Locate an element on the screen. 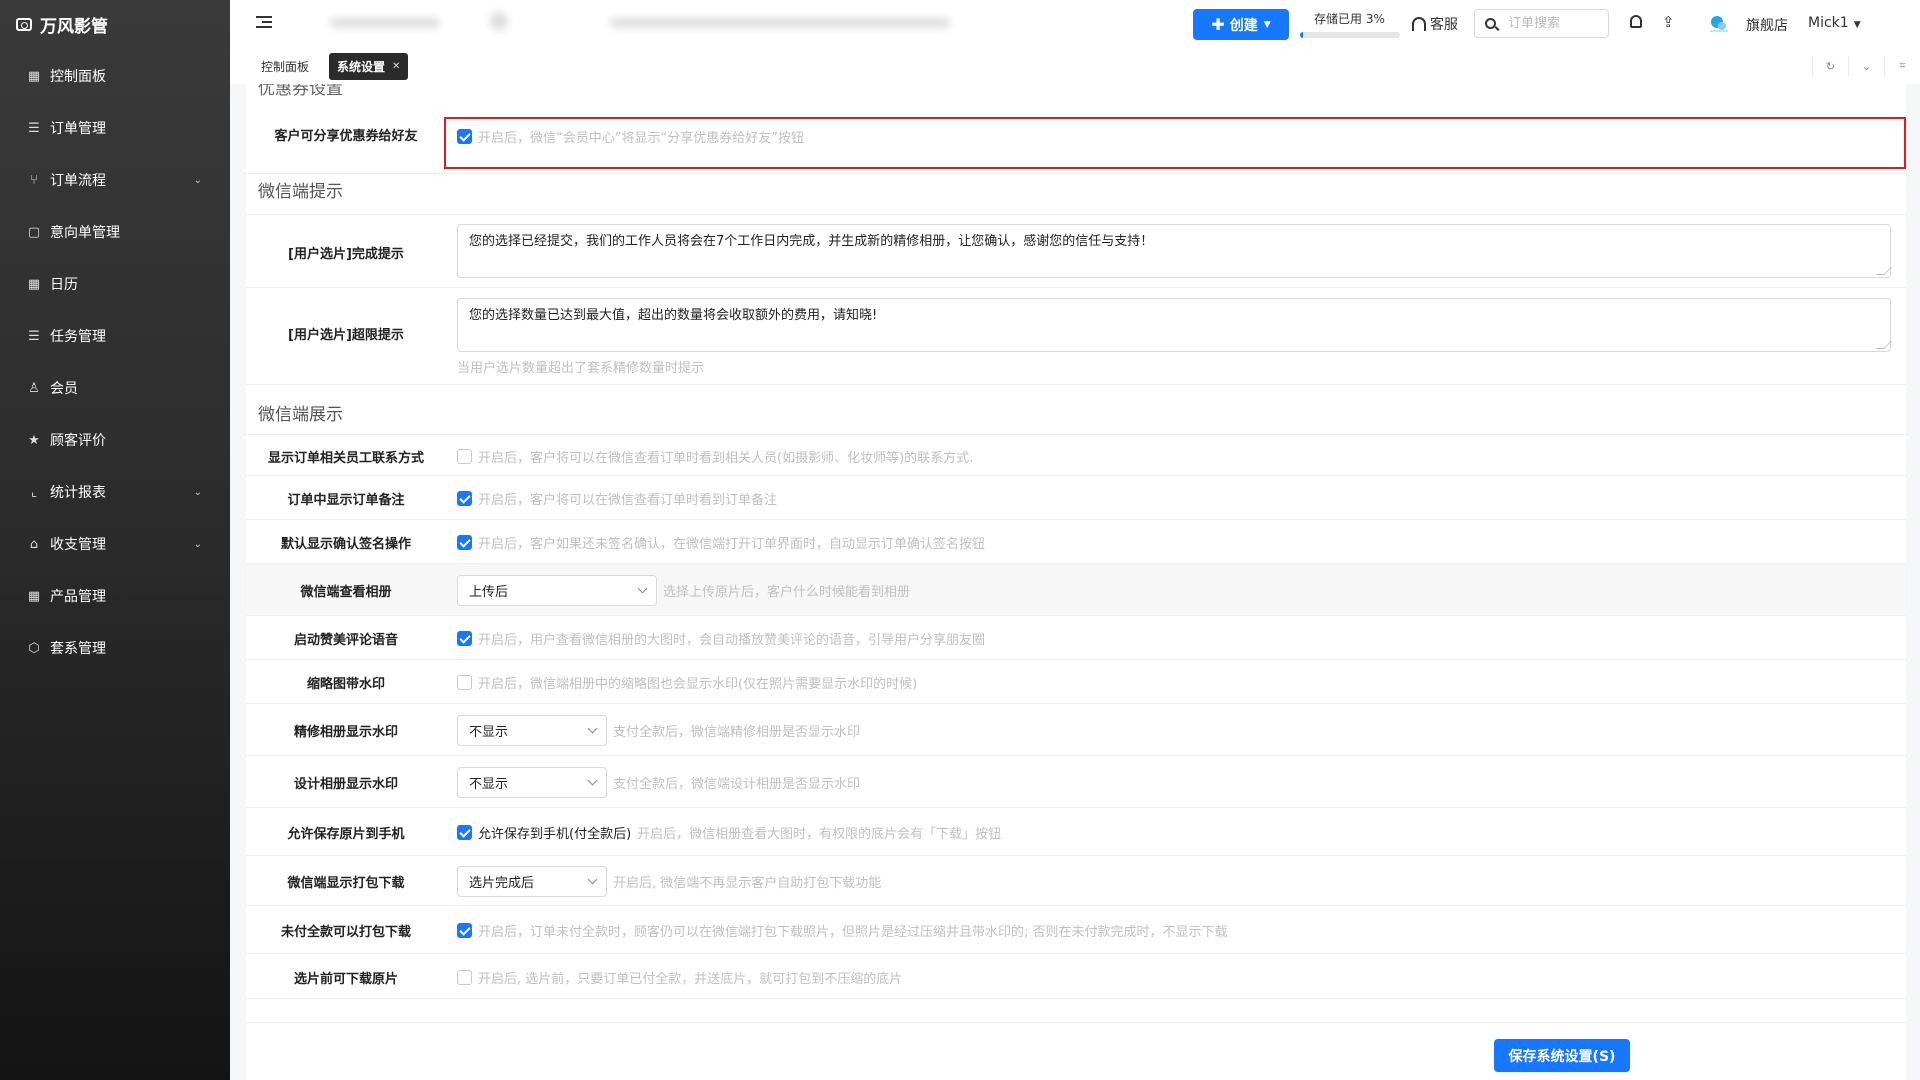  section-title-wechat-display: 微信端展示 is located at coordinates (300, 415).